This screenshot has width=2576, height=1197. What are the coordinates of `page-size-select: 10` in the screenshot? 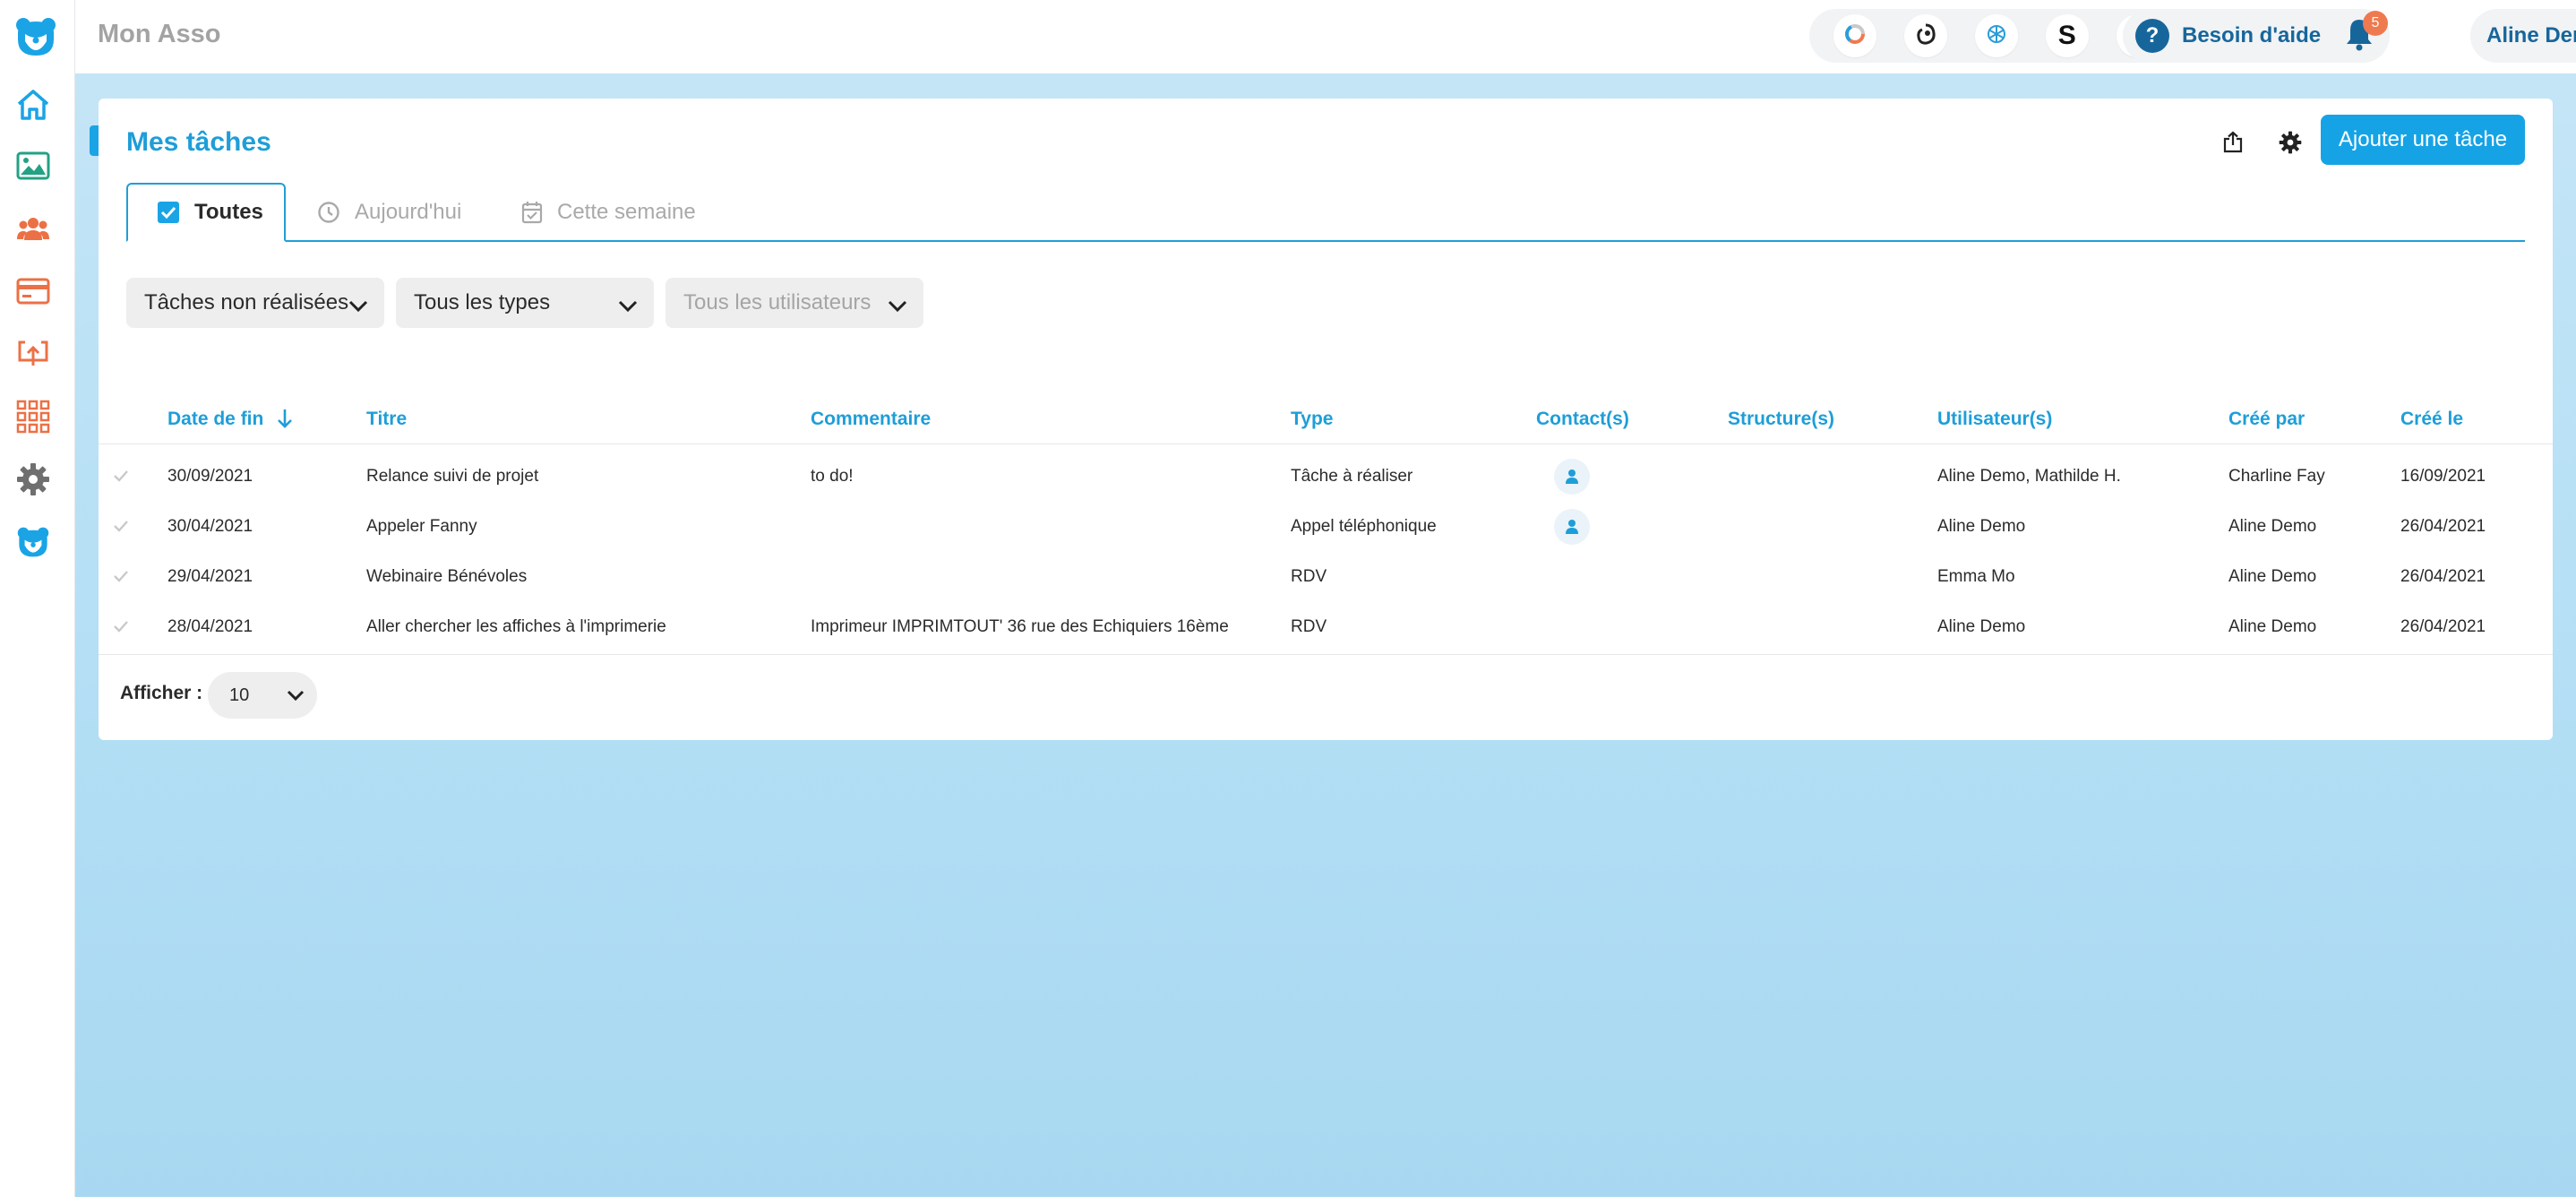 It's located at (262, 695).